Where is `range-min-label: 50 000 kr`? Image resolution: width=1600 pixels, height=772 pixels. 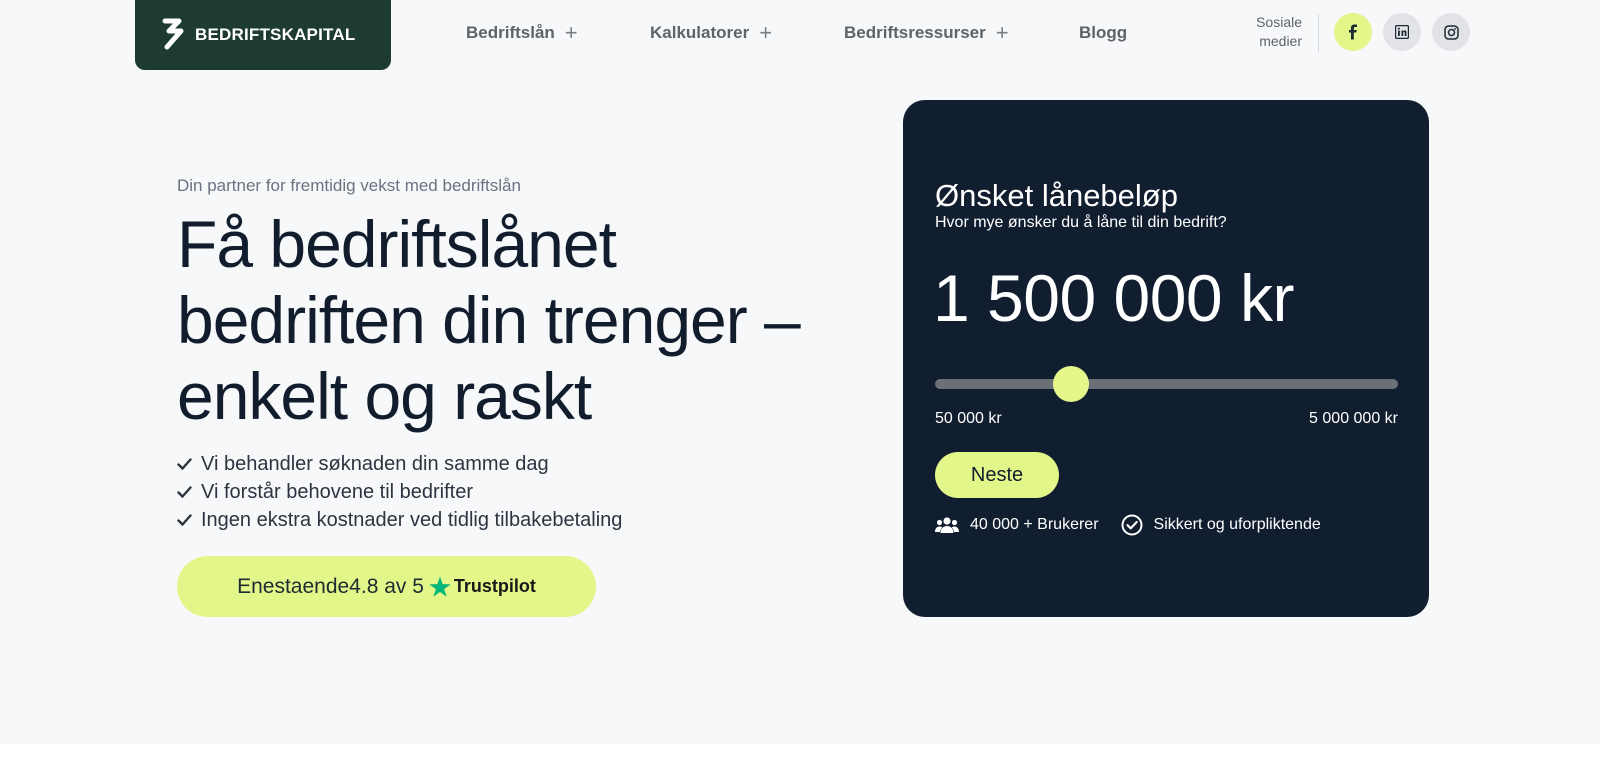 range-min-label: 50 000 kr is located at coordinates (968, 418).